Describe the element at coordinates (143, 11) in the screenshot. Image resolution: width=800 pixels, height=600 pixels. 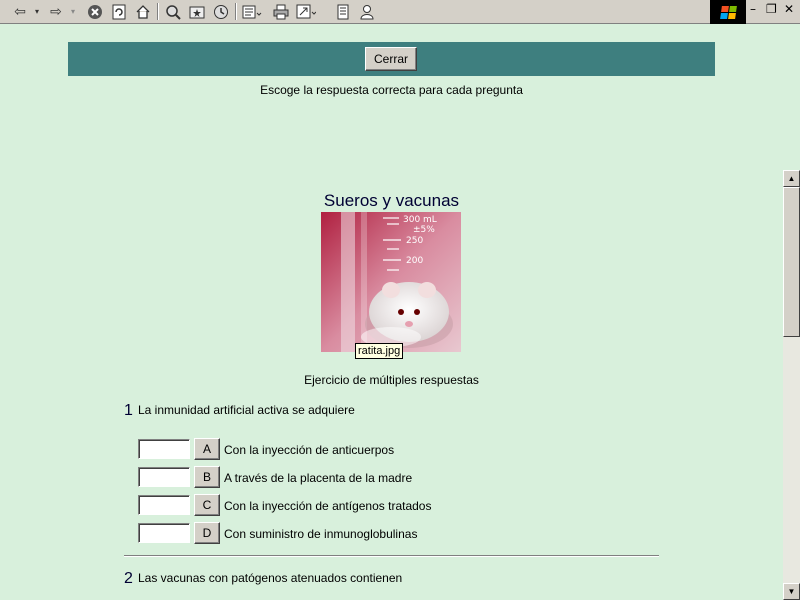
I see `home-icon` at that location.